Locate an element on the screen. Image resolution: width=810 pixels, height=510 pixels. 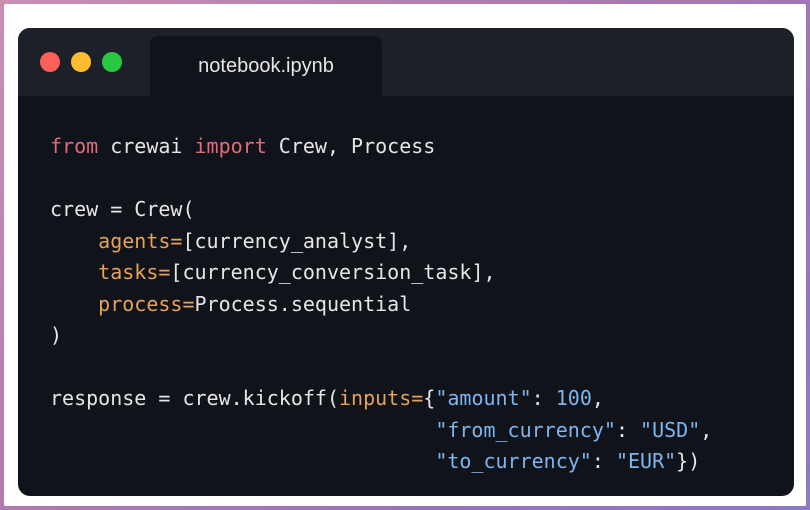
title-bar: notebook.ipynb is located at coordinates (406, 62).